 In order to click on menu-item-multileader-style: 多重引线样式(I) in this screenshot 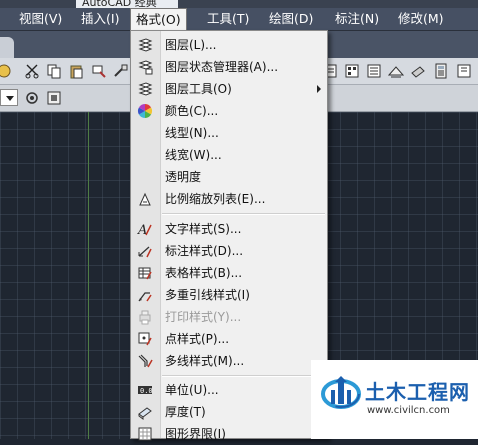, I will do `click(229, 295)`.